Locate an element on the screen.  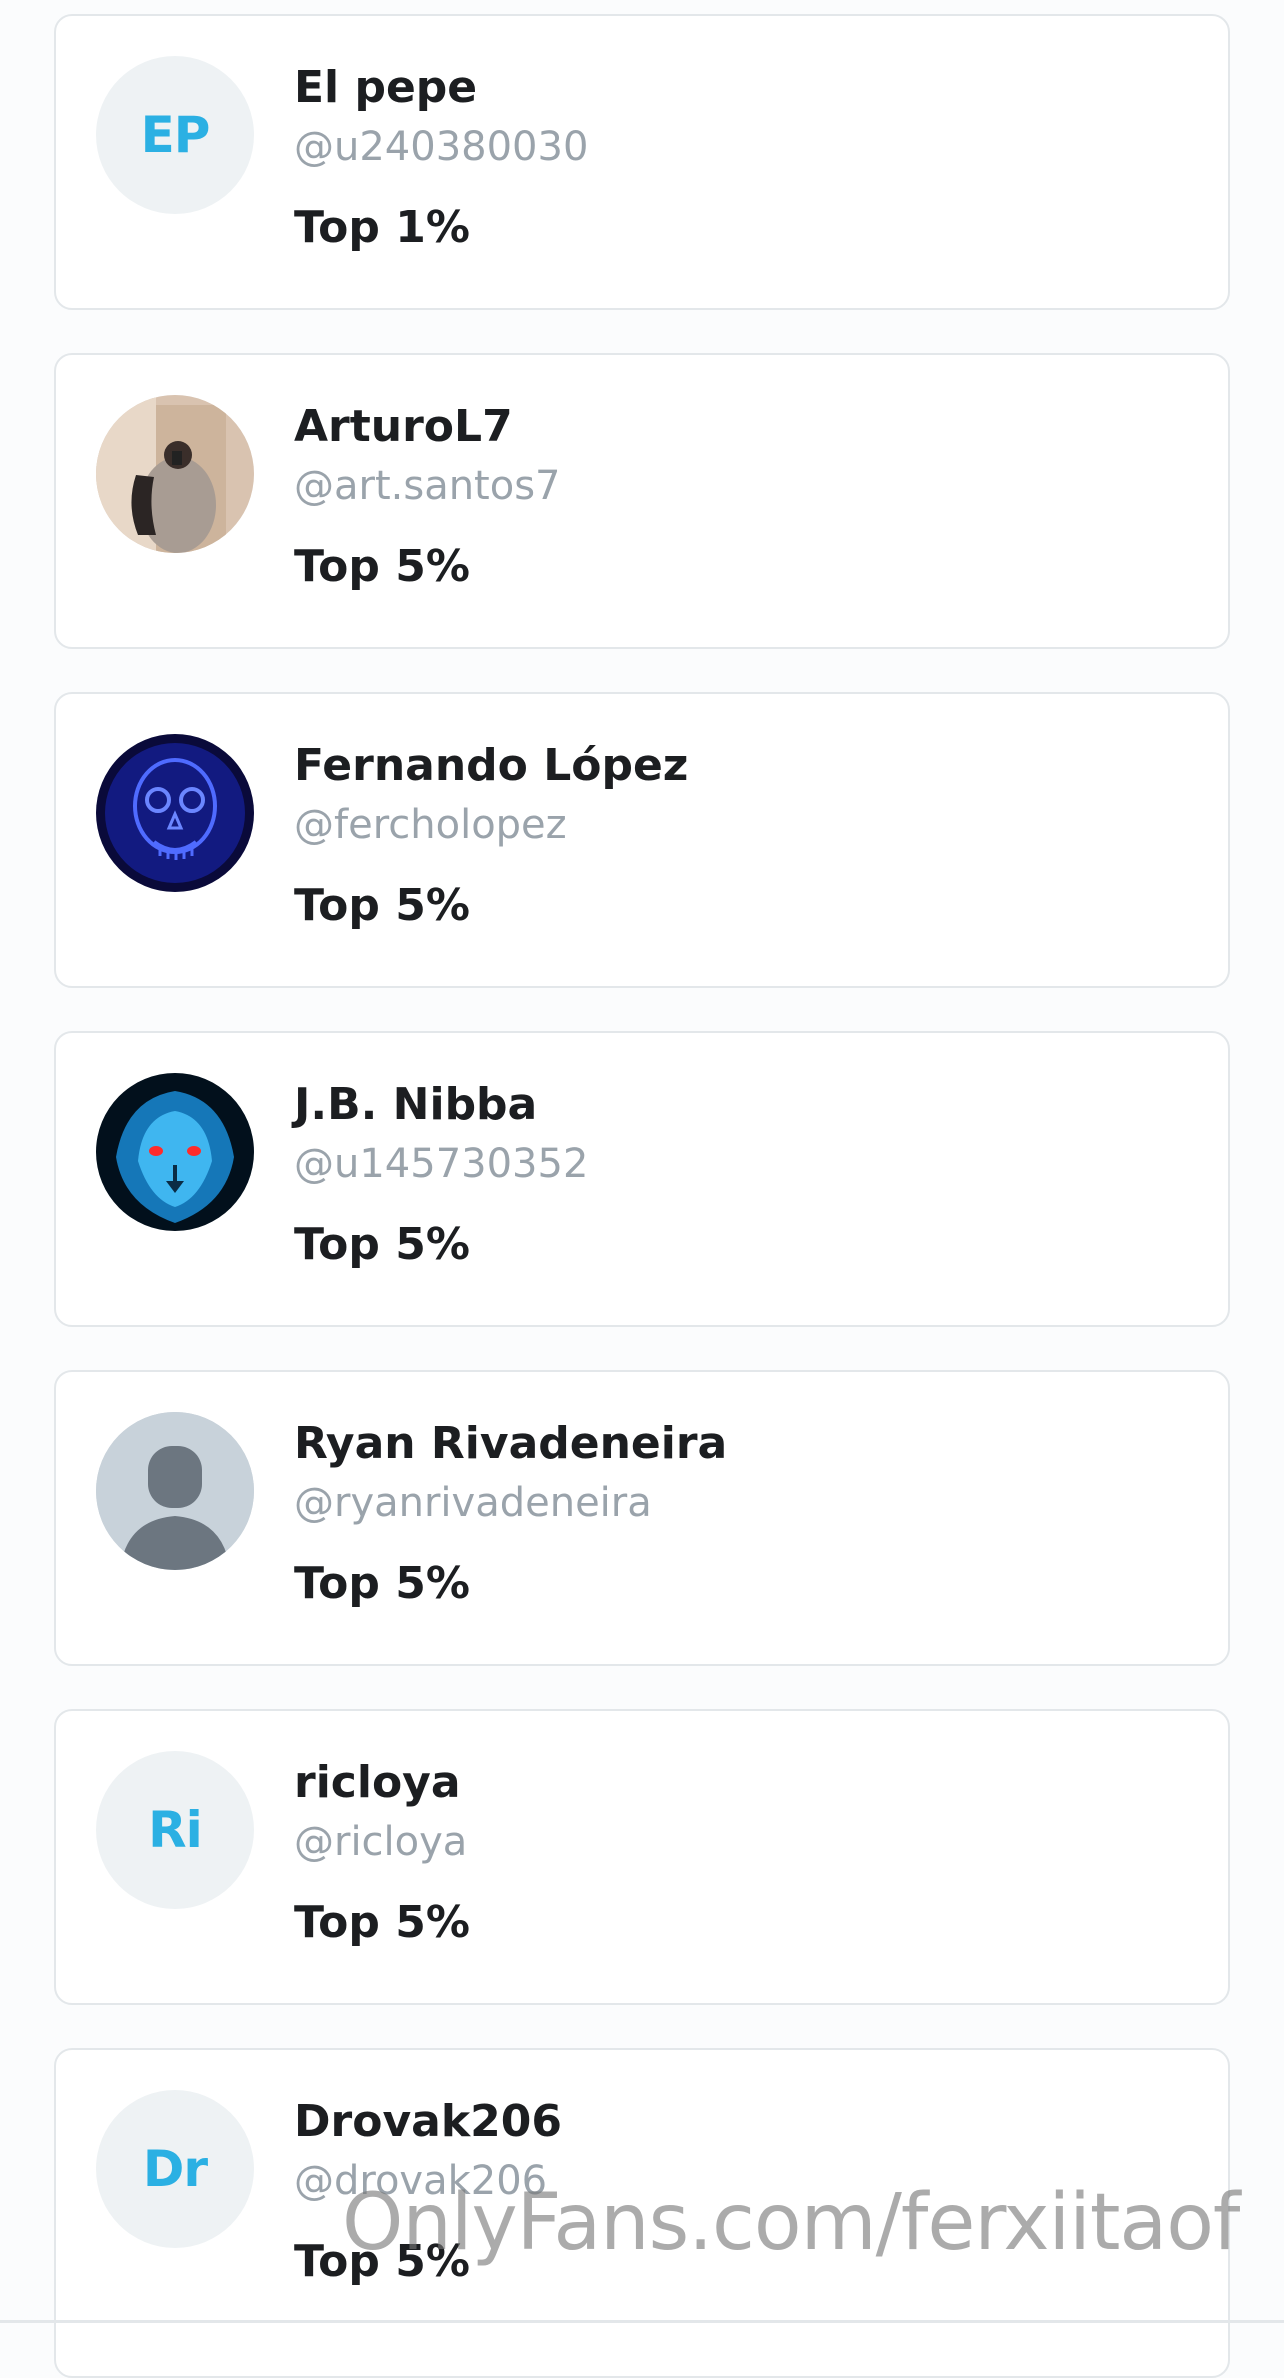
user-card: ArturoL7 @art.santos7 Top 5% is located at coordinates (642, 501).